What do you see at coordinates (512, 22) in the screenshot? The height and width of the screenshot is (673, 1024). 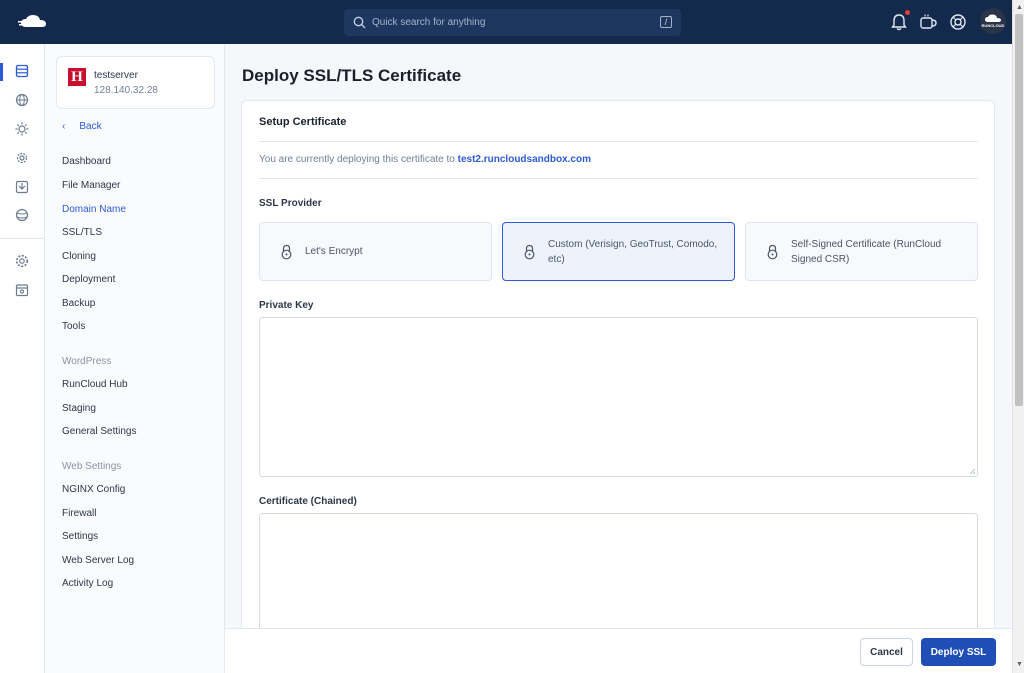 I see `quick-search: Quick search for anything /` at bounding box center [512, 22].